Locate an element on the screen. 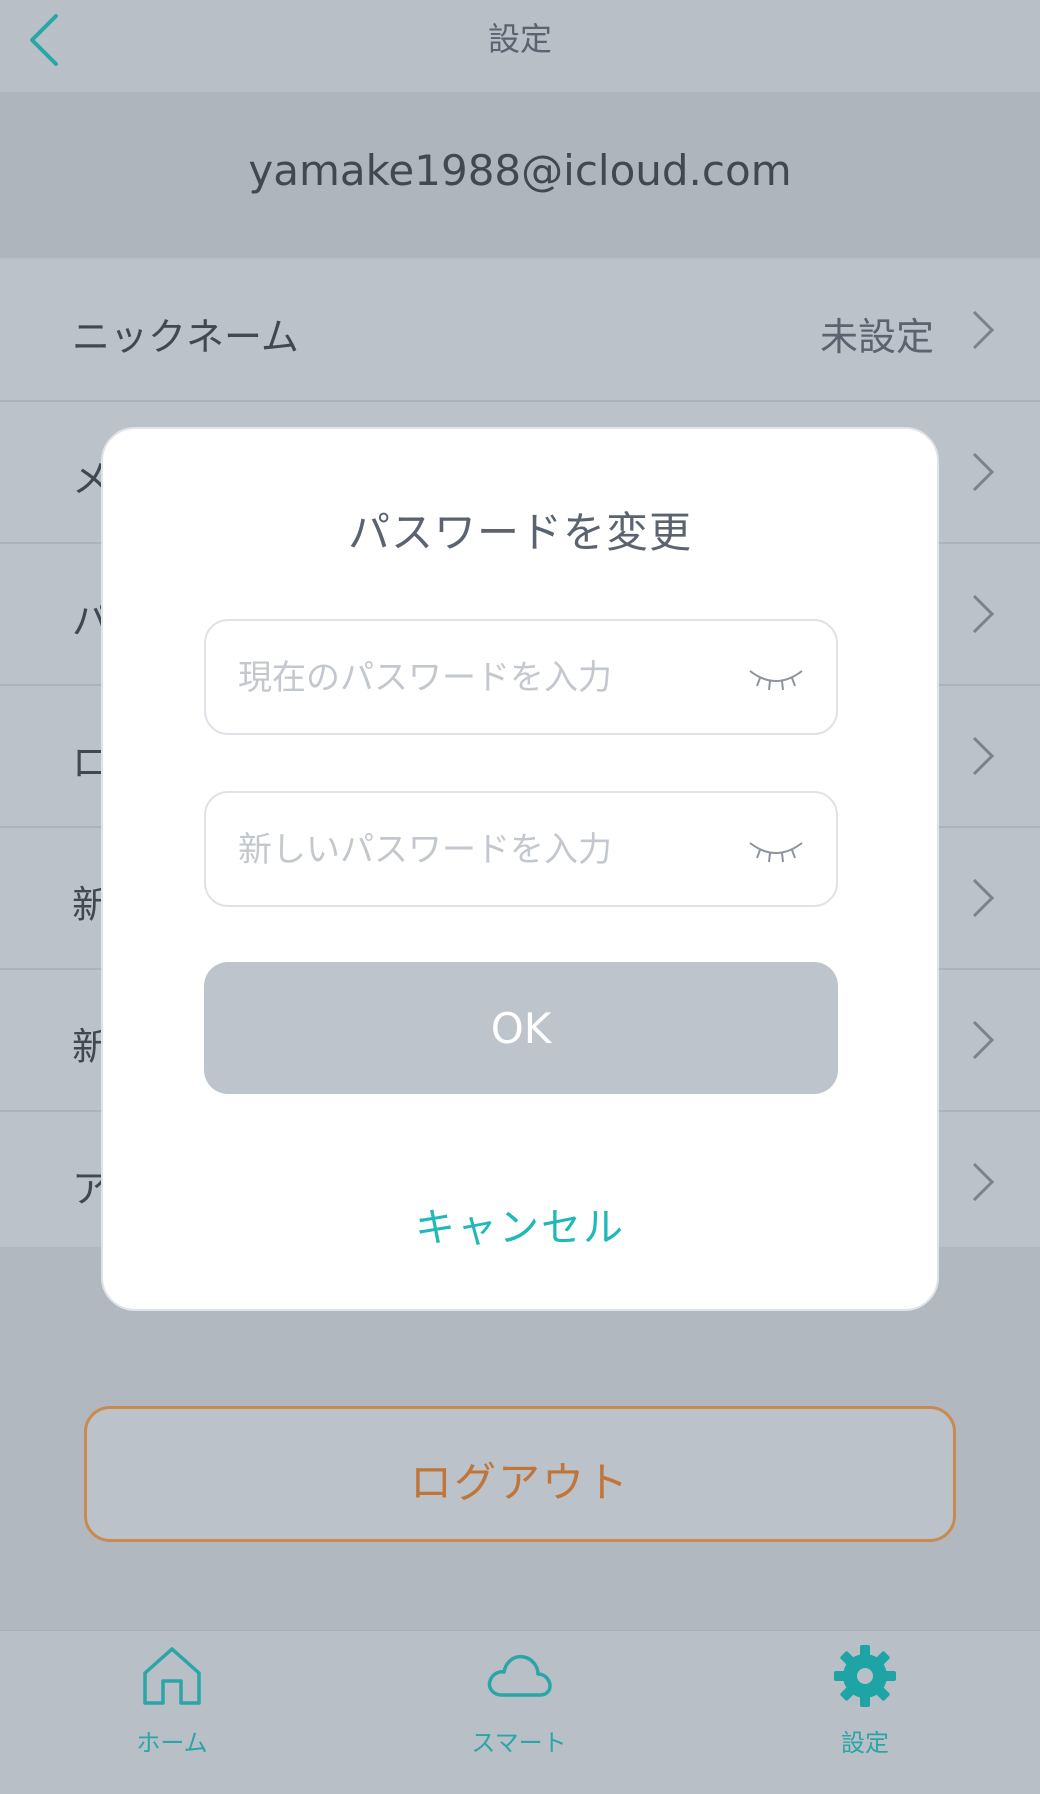  tab-bar: ホーム スマート 設定 is located at coordinates (520, 1712).